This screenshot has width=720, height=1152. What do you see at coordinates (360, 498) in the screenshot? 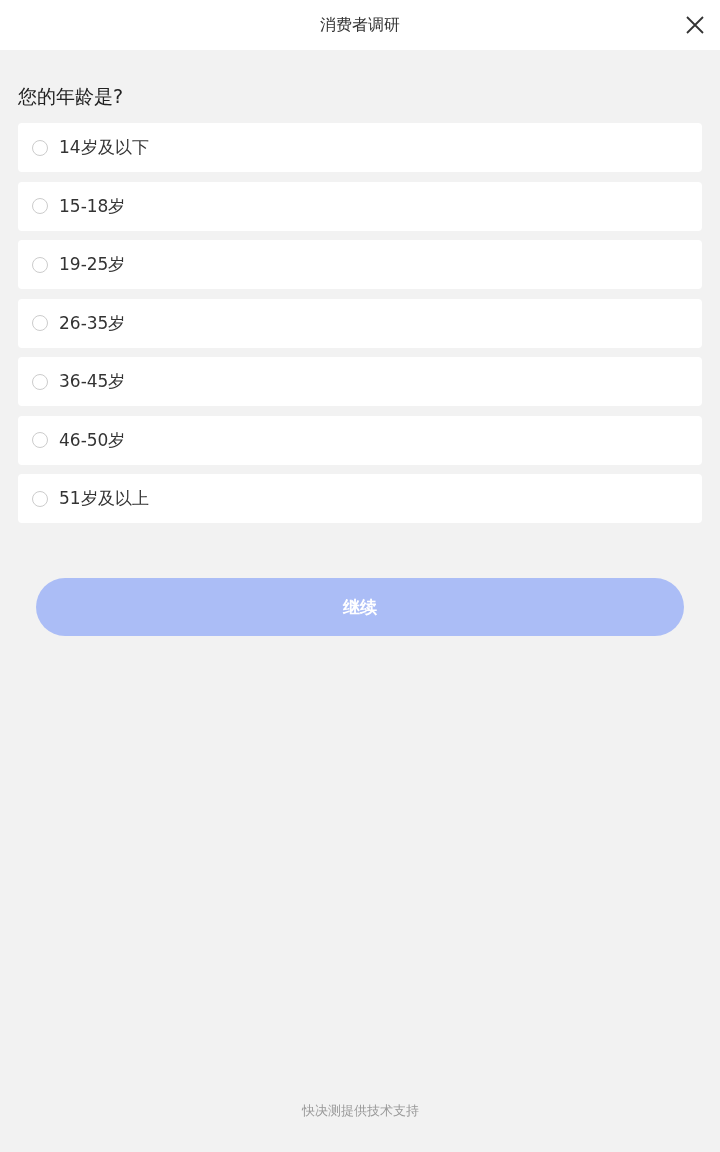
I see `answer-option: 51岁及以上` at bounding box center [360, 498].